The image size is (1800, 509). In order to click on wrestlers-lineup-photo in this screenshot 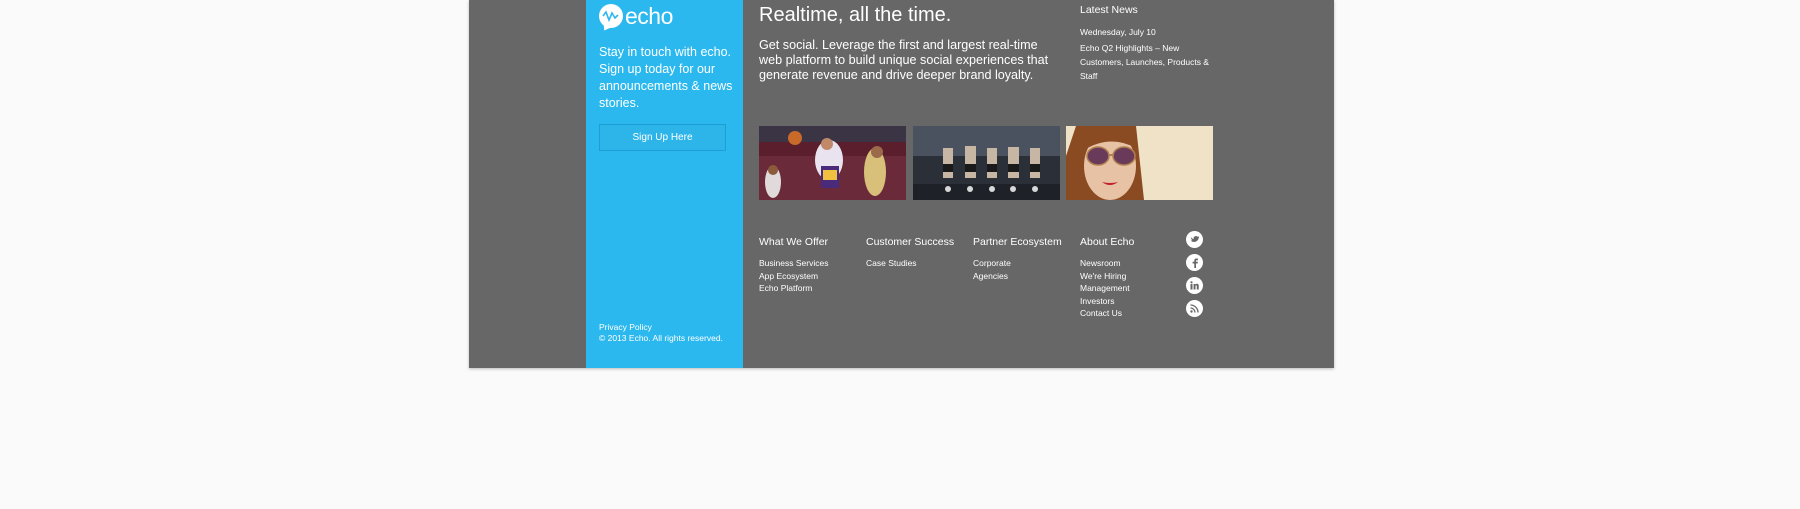, I will do `click(986, 163)`.